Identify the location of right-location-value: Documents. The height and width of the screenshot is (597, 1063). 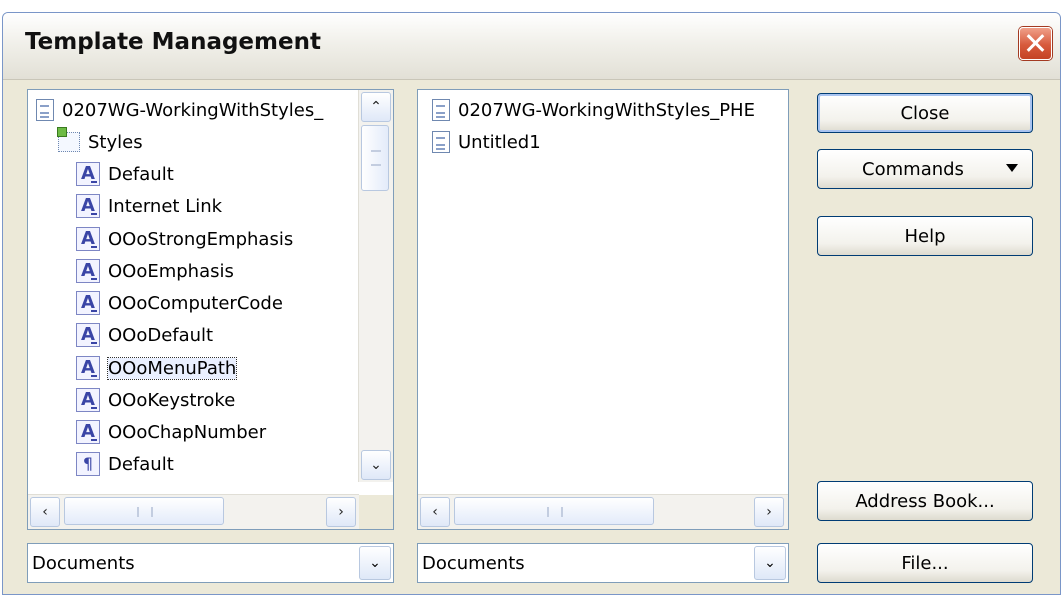
(473, 563).